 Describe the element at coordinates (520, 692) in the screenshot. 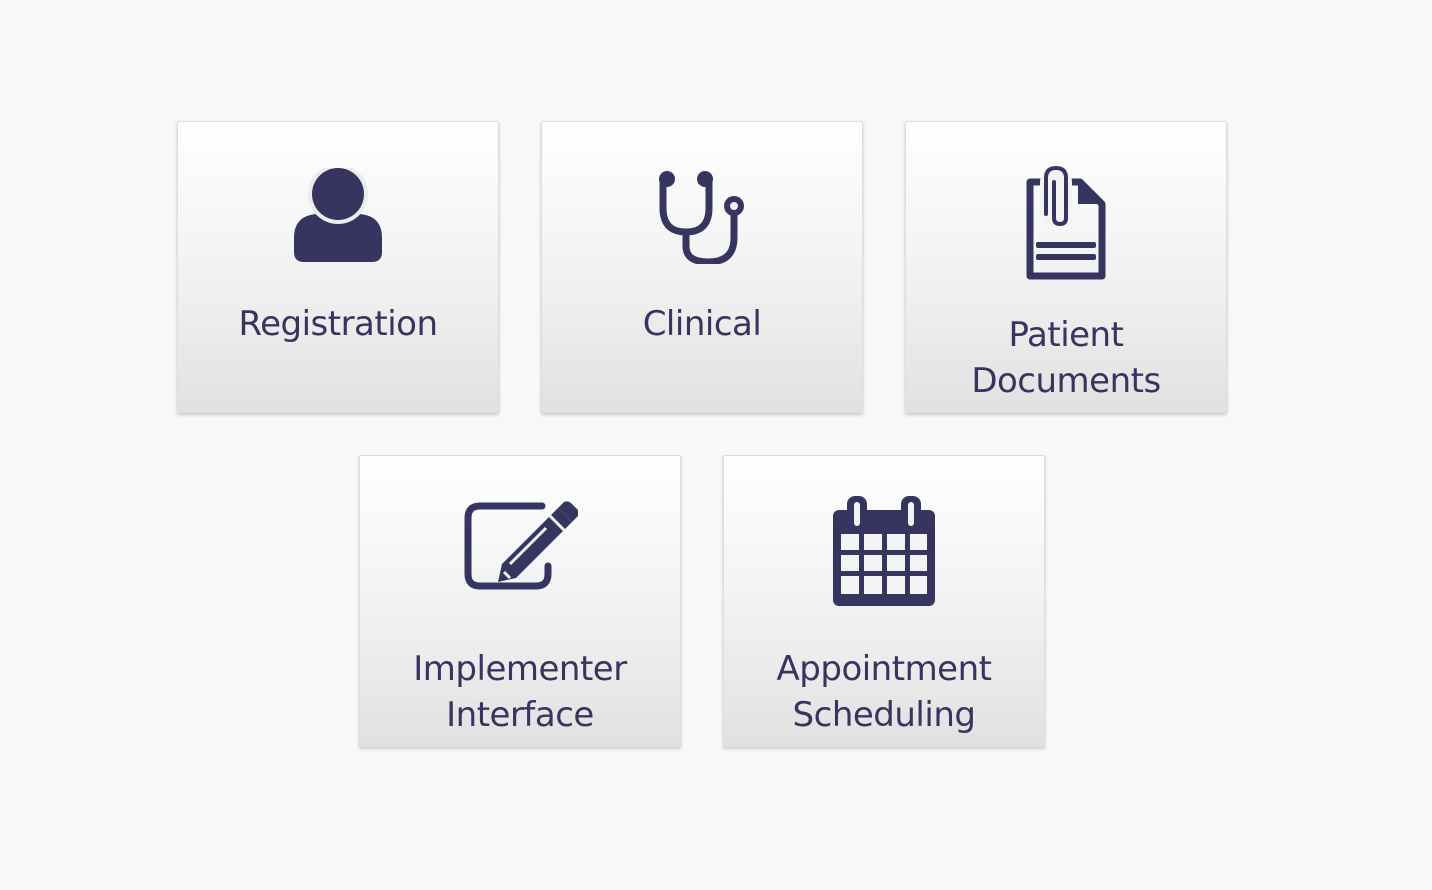

I see `implementer-interface-label: Implementer Interface` at that location.